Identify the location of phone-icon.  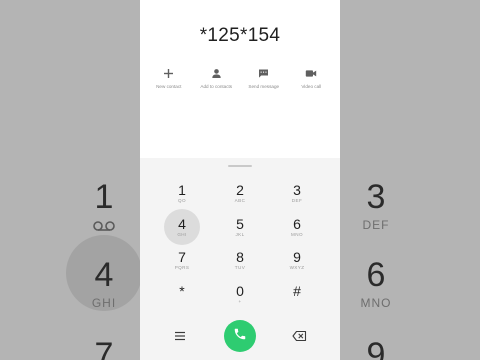
(240, 336).